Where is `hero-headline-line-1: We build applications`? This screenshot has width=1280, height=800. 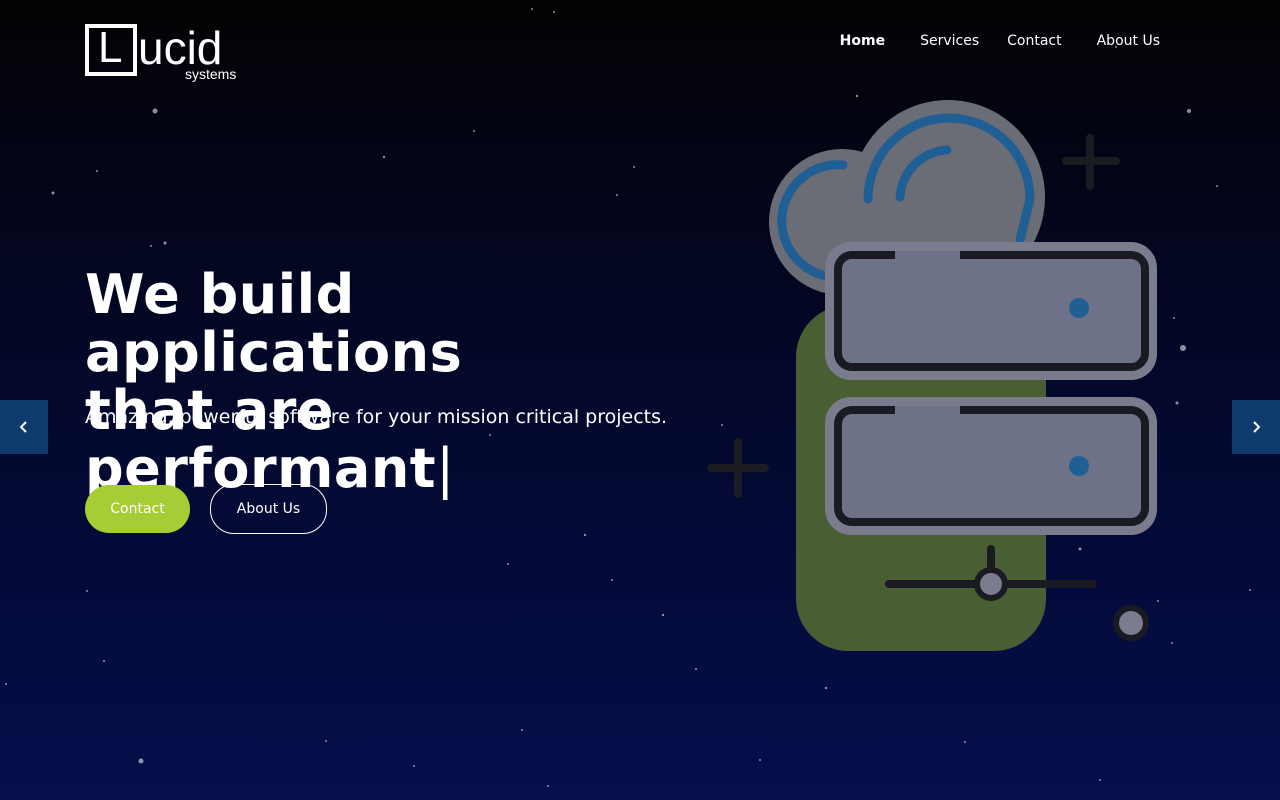 hero-headline-line-1: We build applications is located at coordinates (274, 323).